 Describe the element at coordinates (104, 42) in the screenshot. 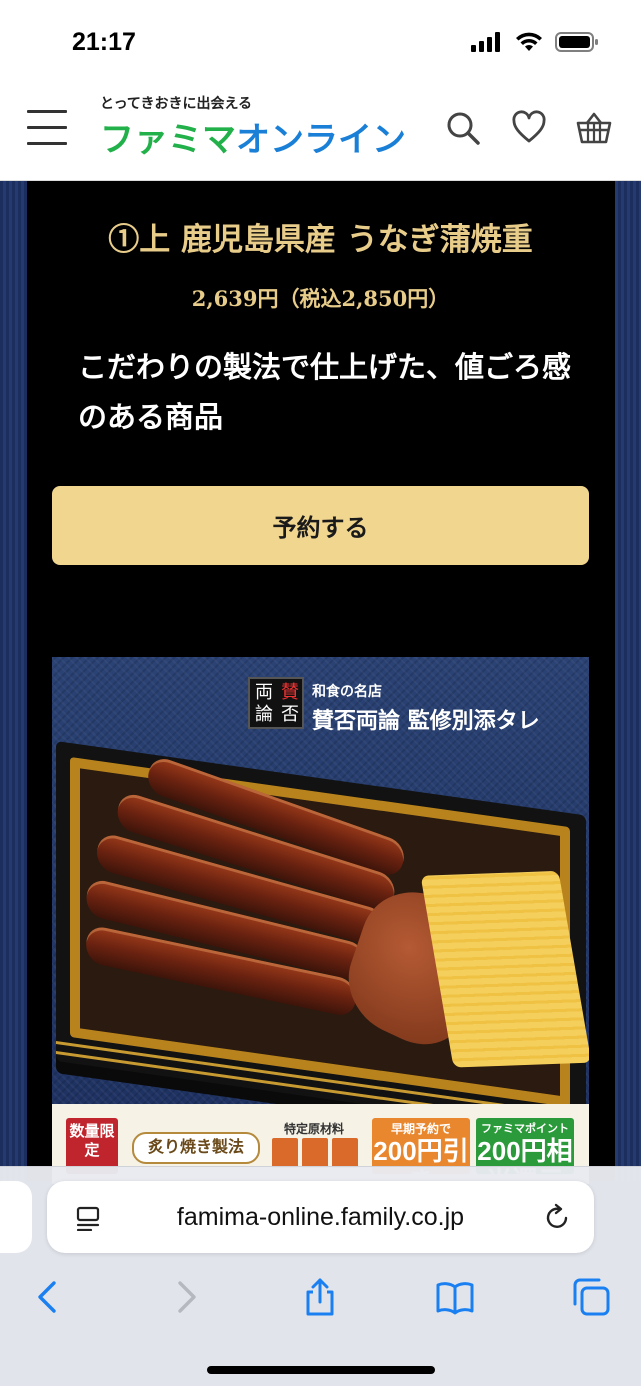

I see `status-time: 21:17` at that location.